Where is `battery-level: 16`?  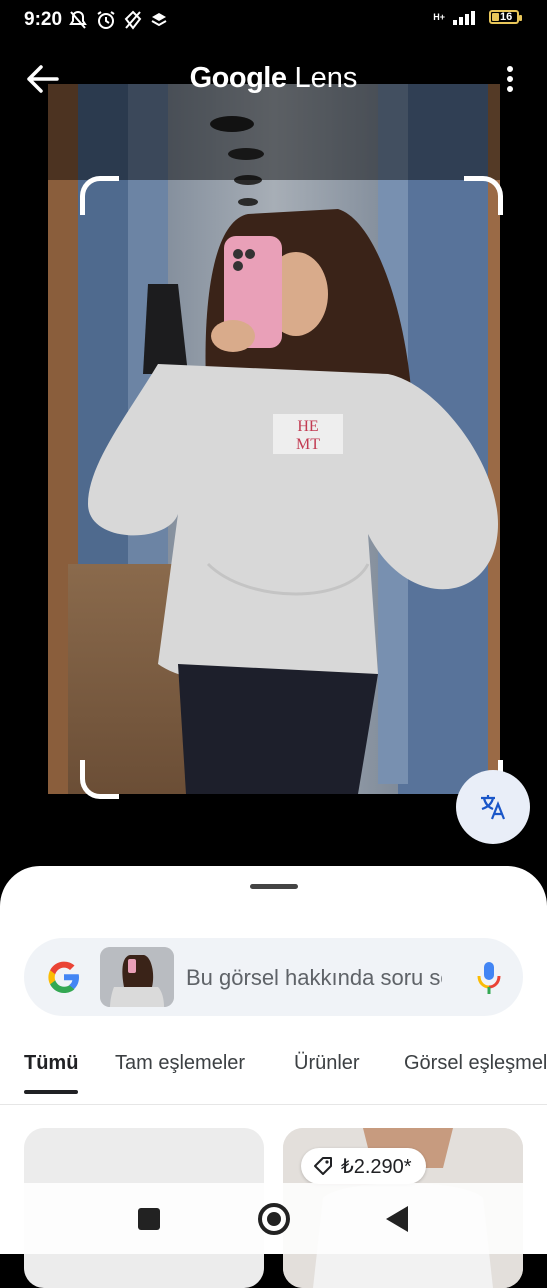 battery-level: 16 is located at coordinates (506, 17).